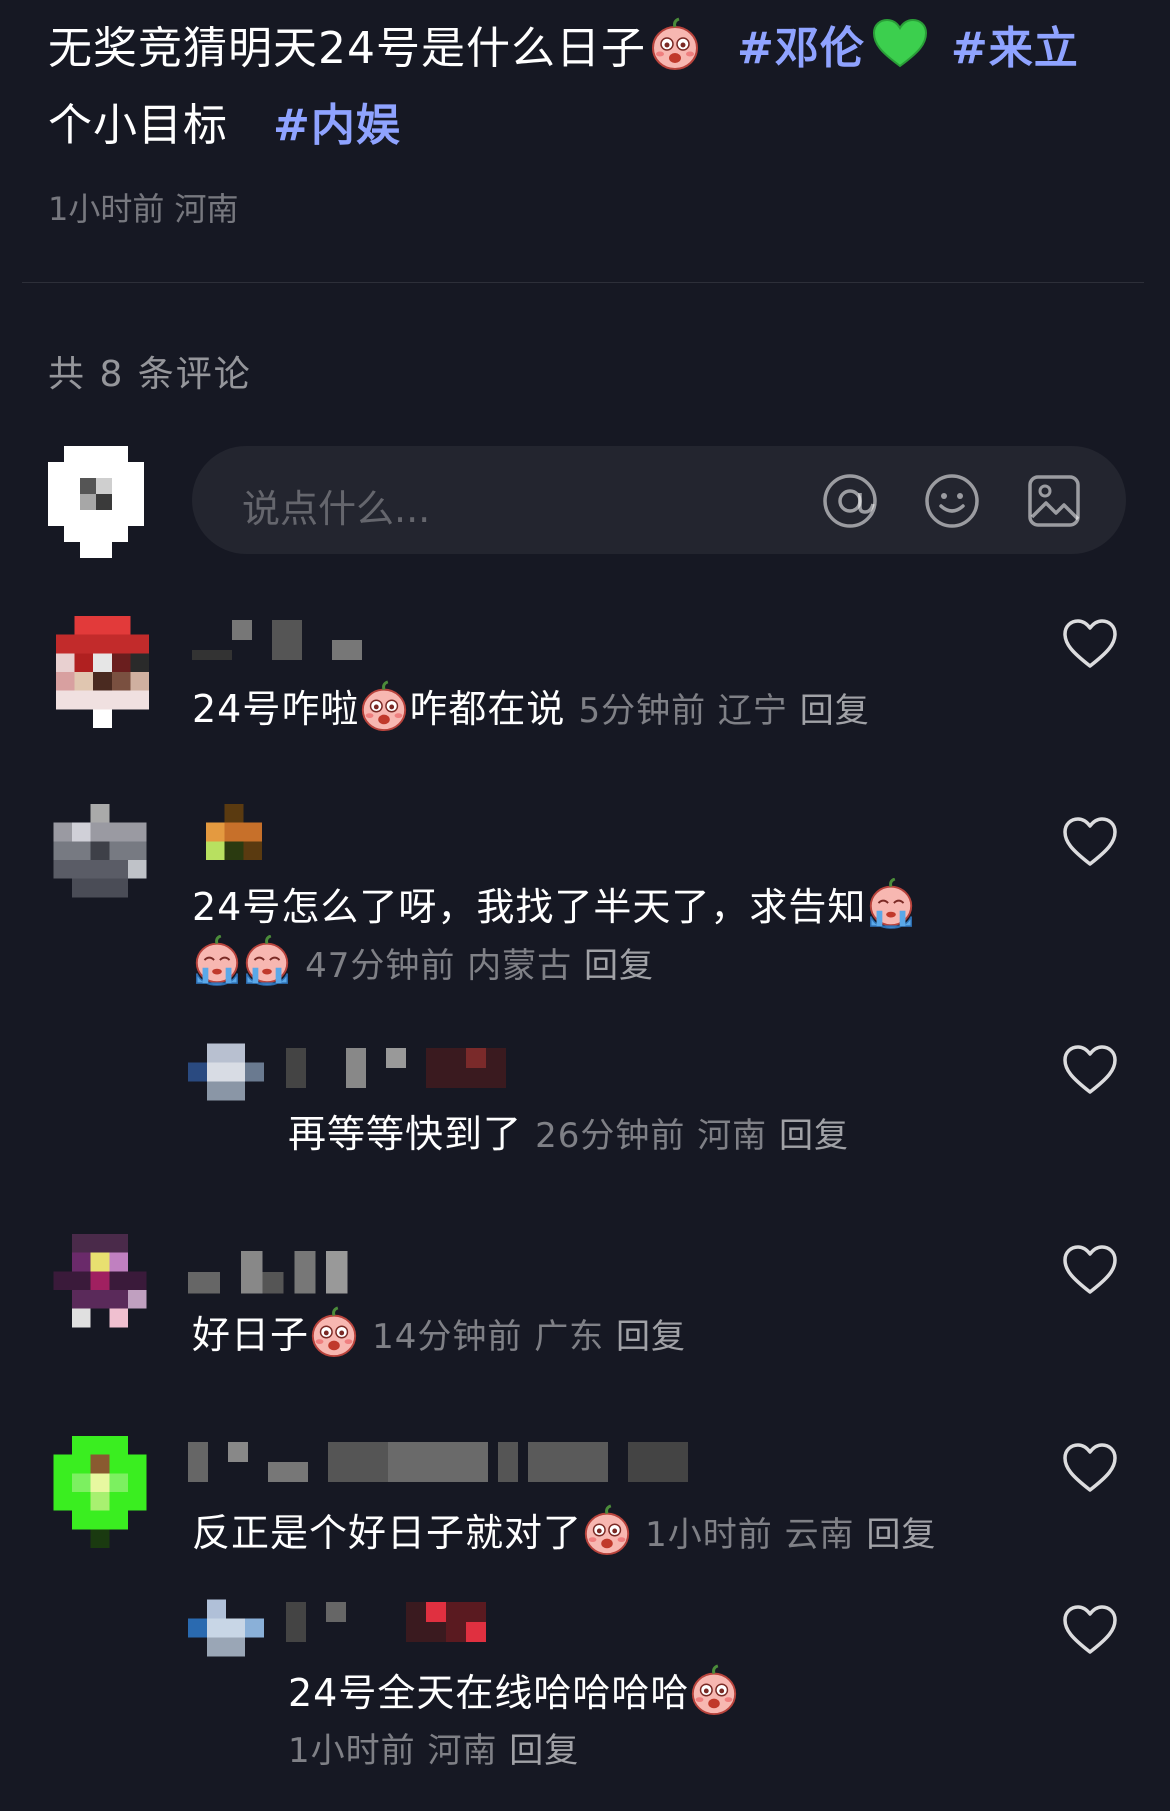  What do you see at coordinates (572, 709) in the screenshot?
I see `comment-text: 24号咋啦 咋都在说 5分钟前 辽宁 回复` at bounding box center [572, 709].